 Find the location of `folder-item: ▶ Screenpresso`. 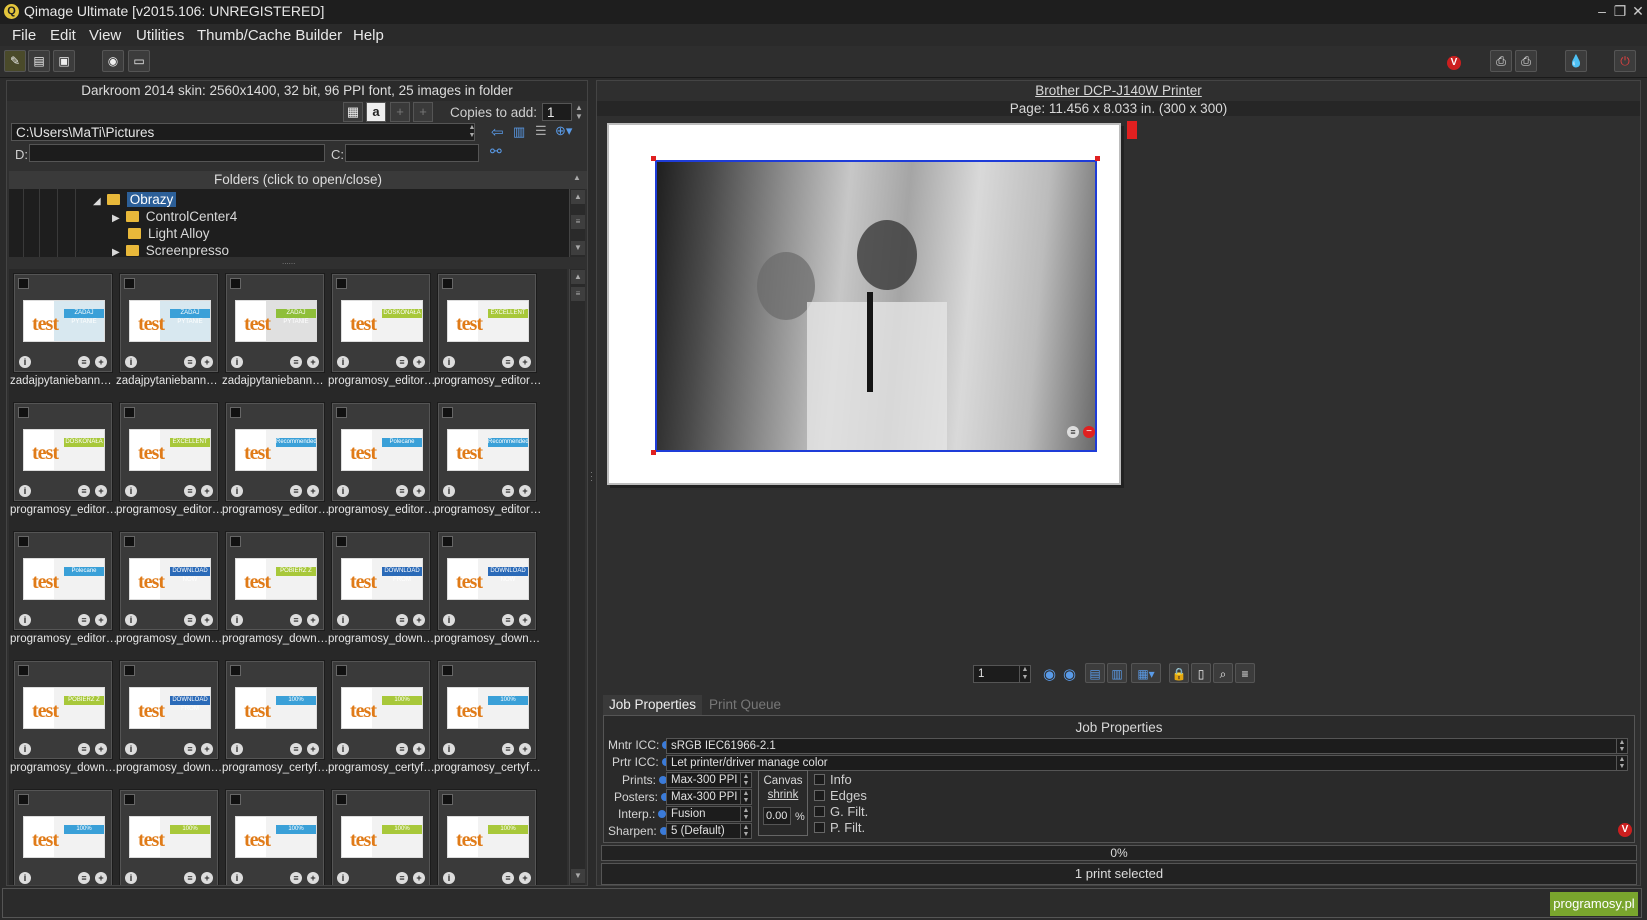

folder-item: ▶ Screenpresso is located at coordinates (170, 250).